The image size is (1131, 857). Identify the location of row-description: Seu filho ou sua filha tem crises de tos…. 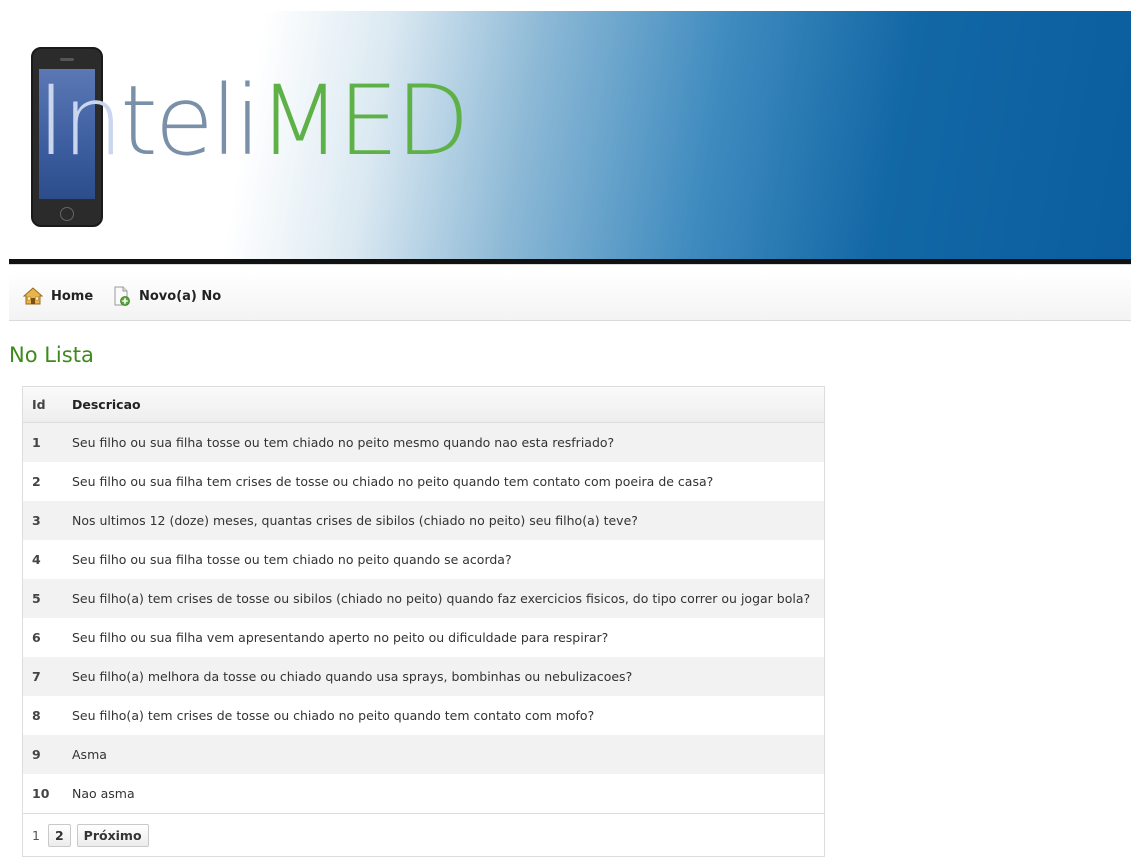
(443, 481).